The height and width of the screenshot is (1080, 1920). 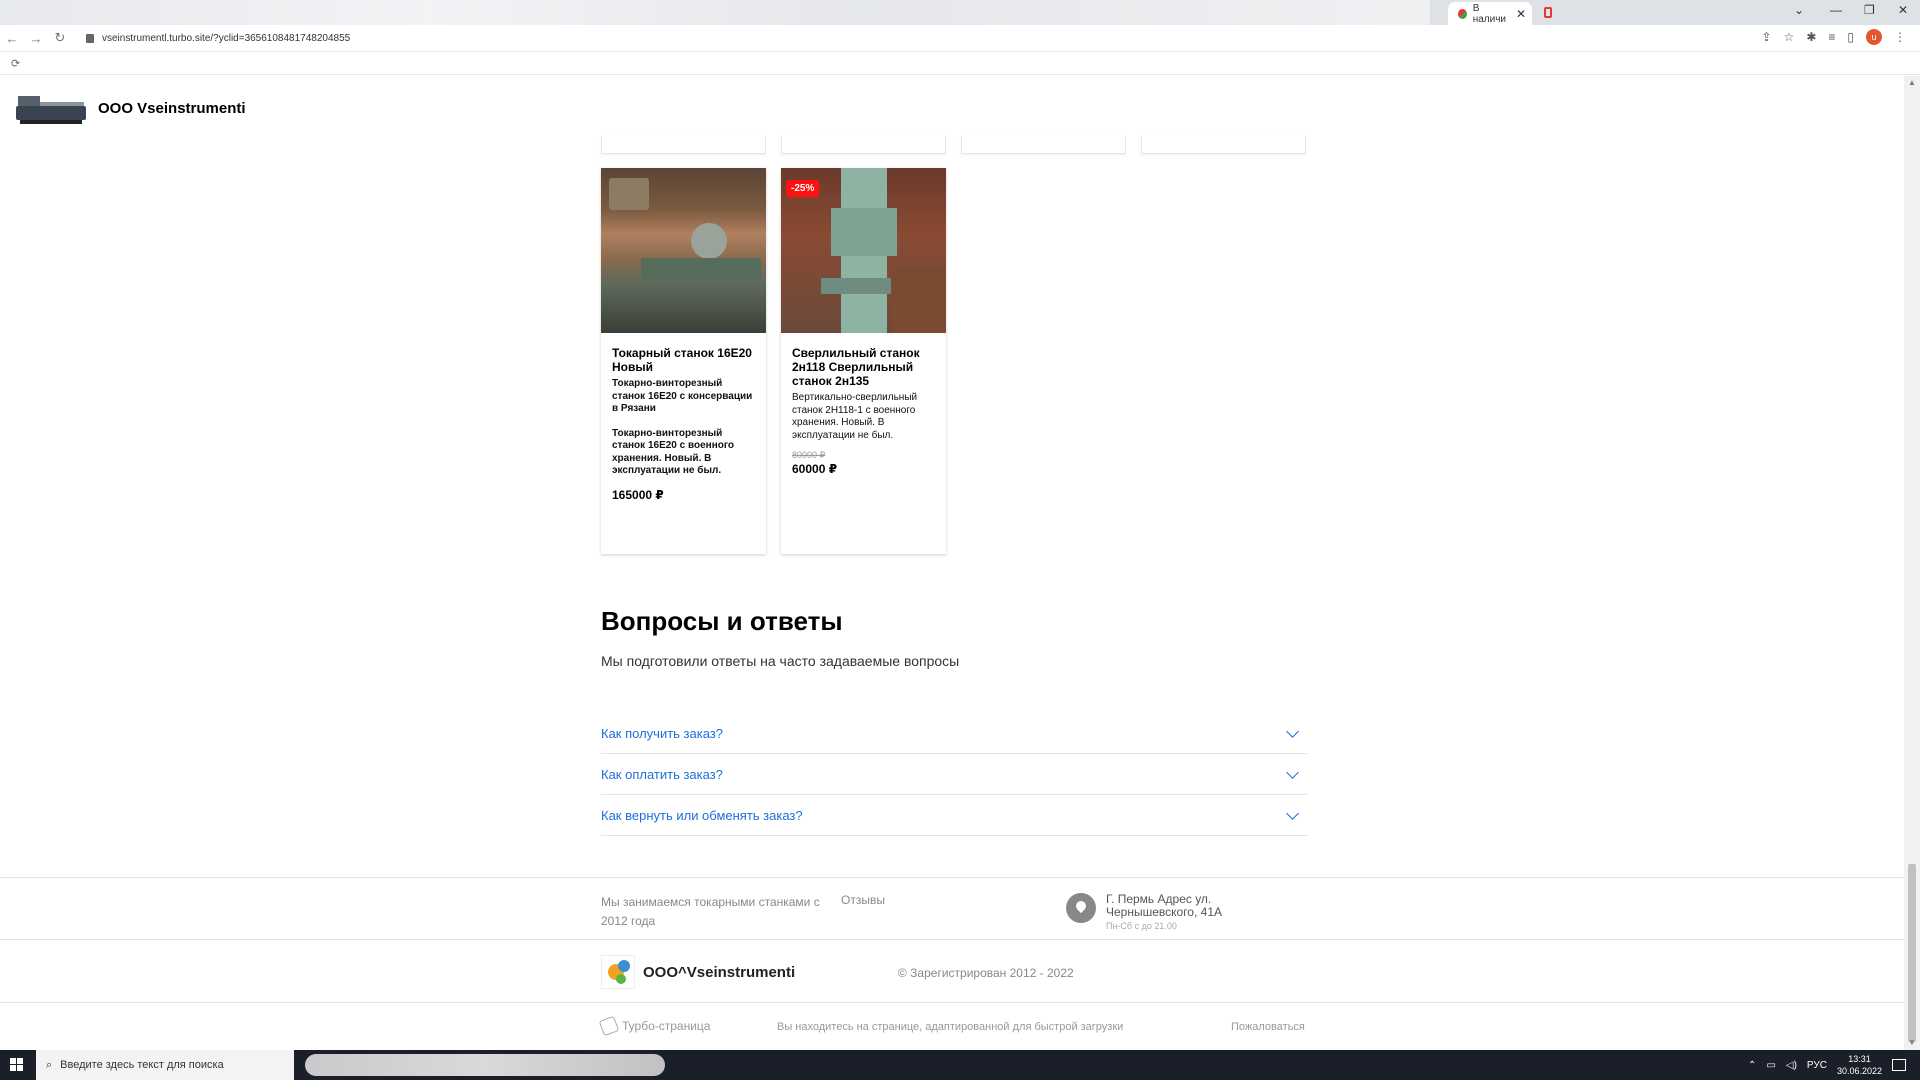 What do you see at coordinates (12, 38) in the screenshot?
I see `back-icon: ←` at bounding box center [12, 38].